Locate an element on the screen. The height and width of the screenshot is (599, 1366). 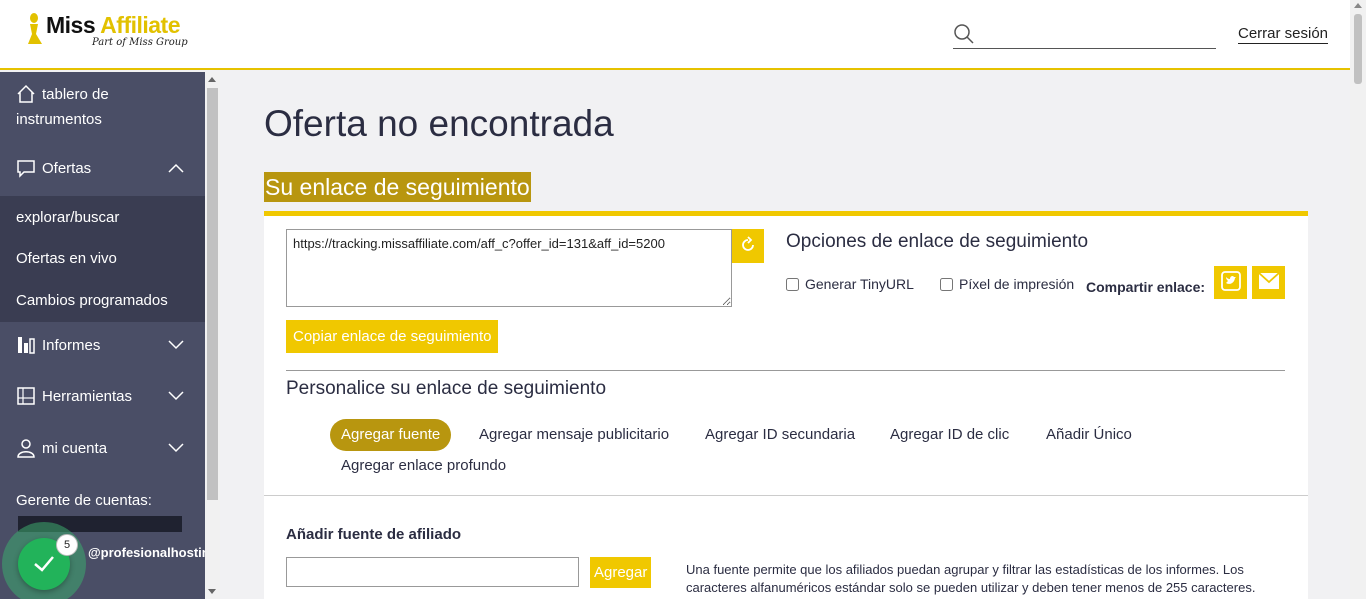
page-title: Oferta no encontrada is located at coordinates (439, 123).